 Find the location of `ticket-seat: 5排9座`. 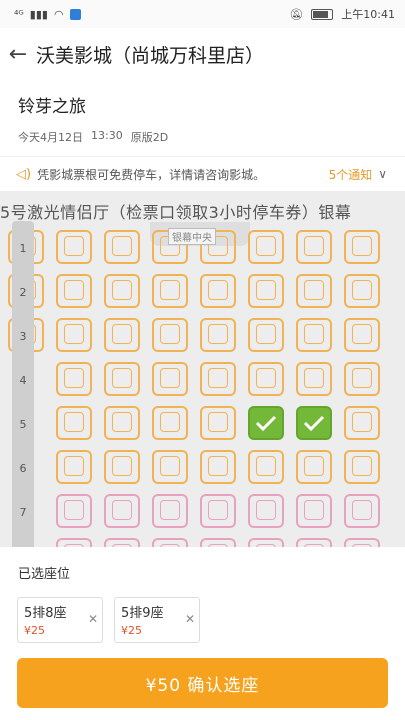

ticket-seat: 5排9座 is located at coordinates (142, 613).